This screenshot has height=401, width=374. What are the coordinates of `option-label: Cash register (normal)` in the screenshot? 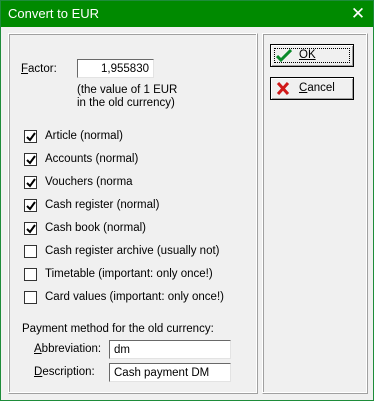 It's located at (102, 205).